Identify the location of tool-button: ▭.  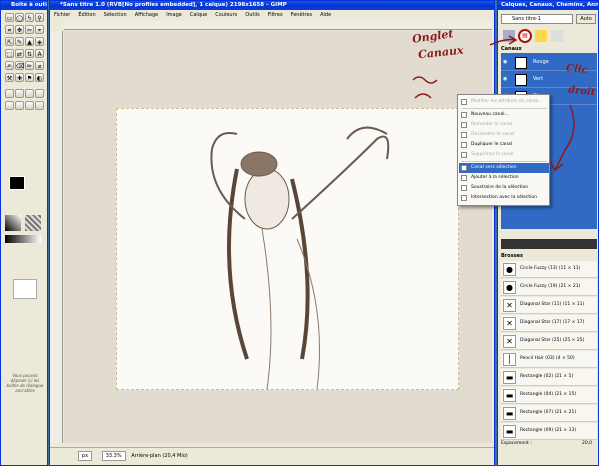
(9, 17).